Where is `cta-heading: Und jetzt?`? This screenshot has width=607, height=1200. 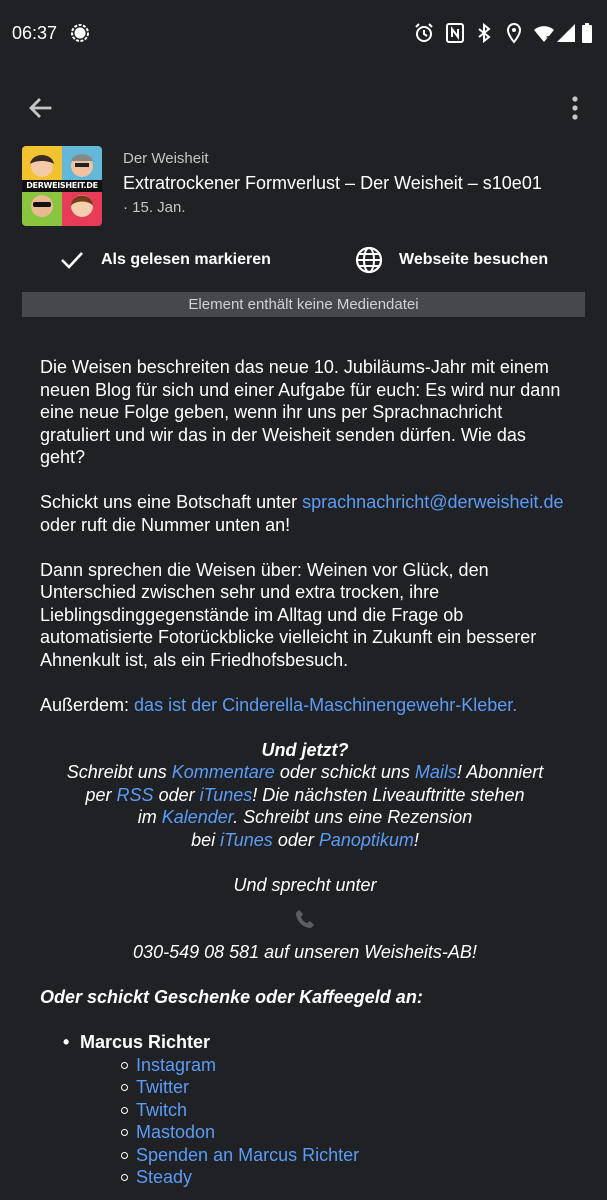 cta-heading: Und jetzt? is located at coordinates (305, 749).